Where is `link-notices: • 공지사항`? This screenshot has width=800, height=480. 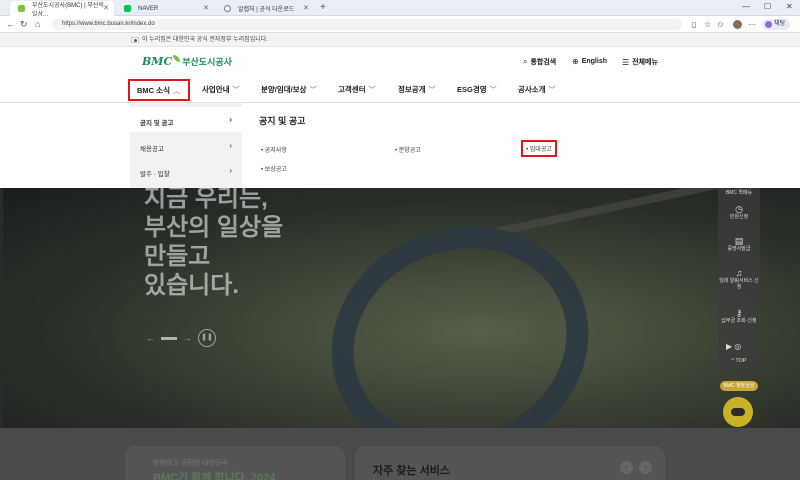 link-notices: • 공지사항 is located at coordinates (274, 149).